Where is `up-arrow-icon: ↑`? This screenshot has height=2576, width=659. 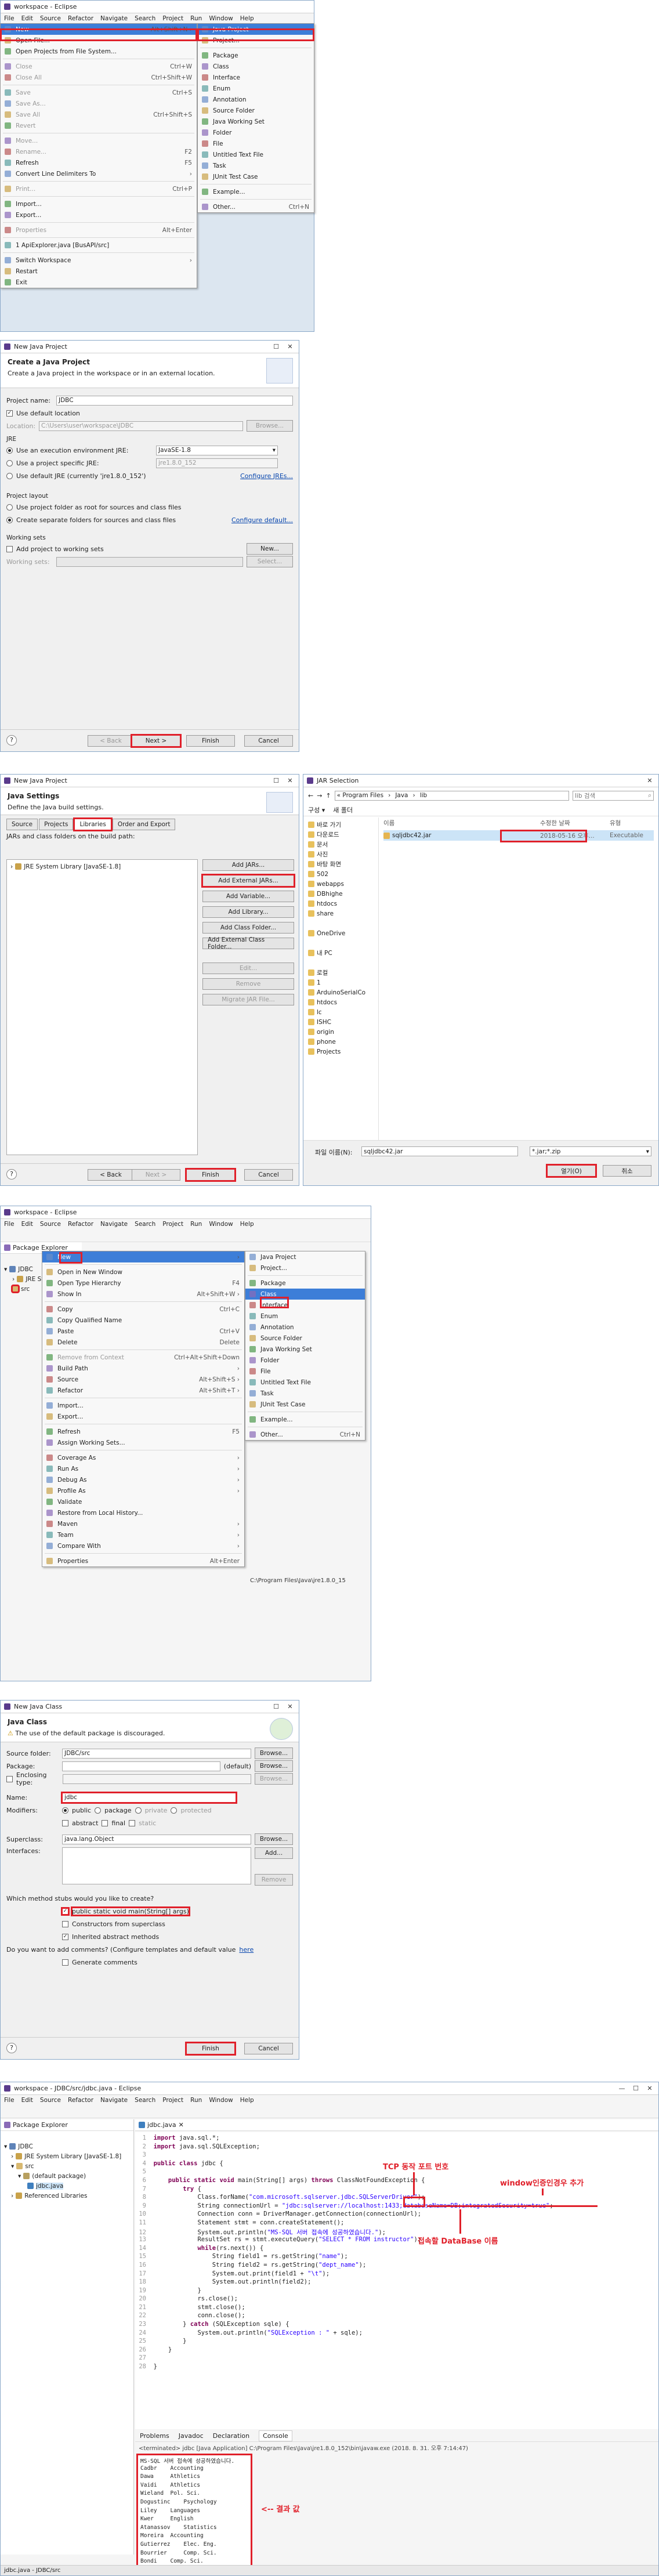
up-arrow-icon: ↑ is located at coordinates (328, 795).